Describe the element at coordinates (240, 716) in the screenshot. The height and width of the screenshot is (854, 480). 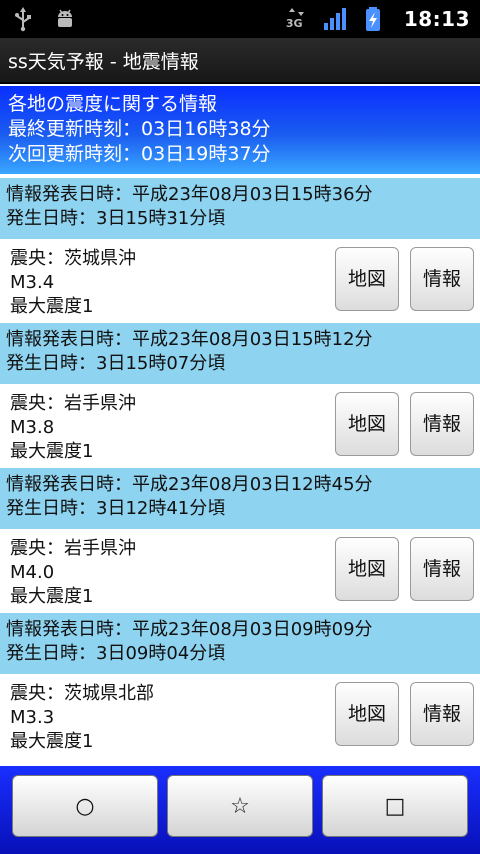
I see `earthquake-item-body: 震央：茨城県北部 M3.3 最大震度1 地図 情報` at that location.